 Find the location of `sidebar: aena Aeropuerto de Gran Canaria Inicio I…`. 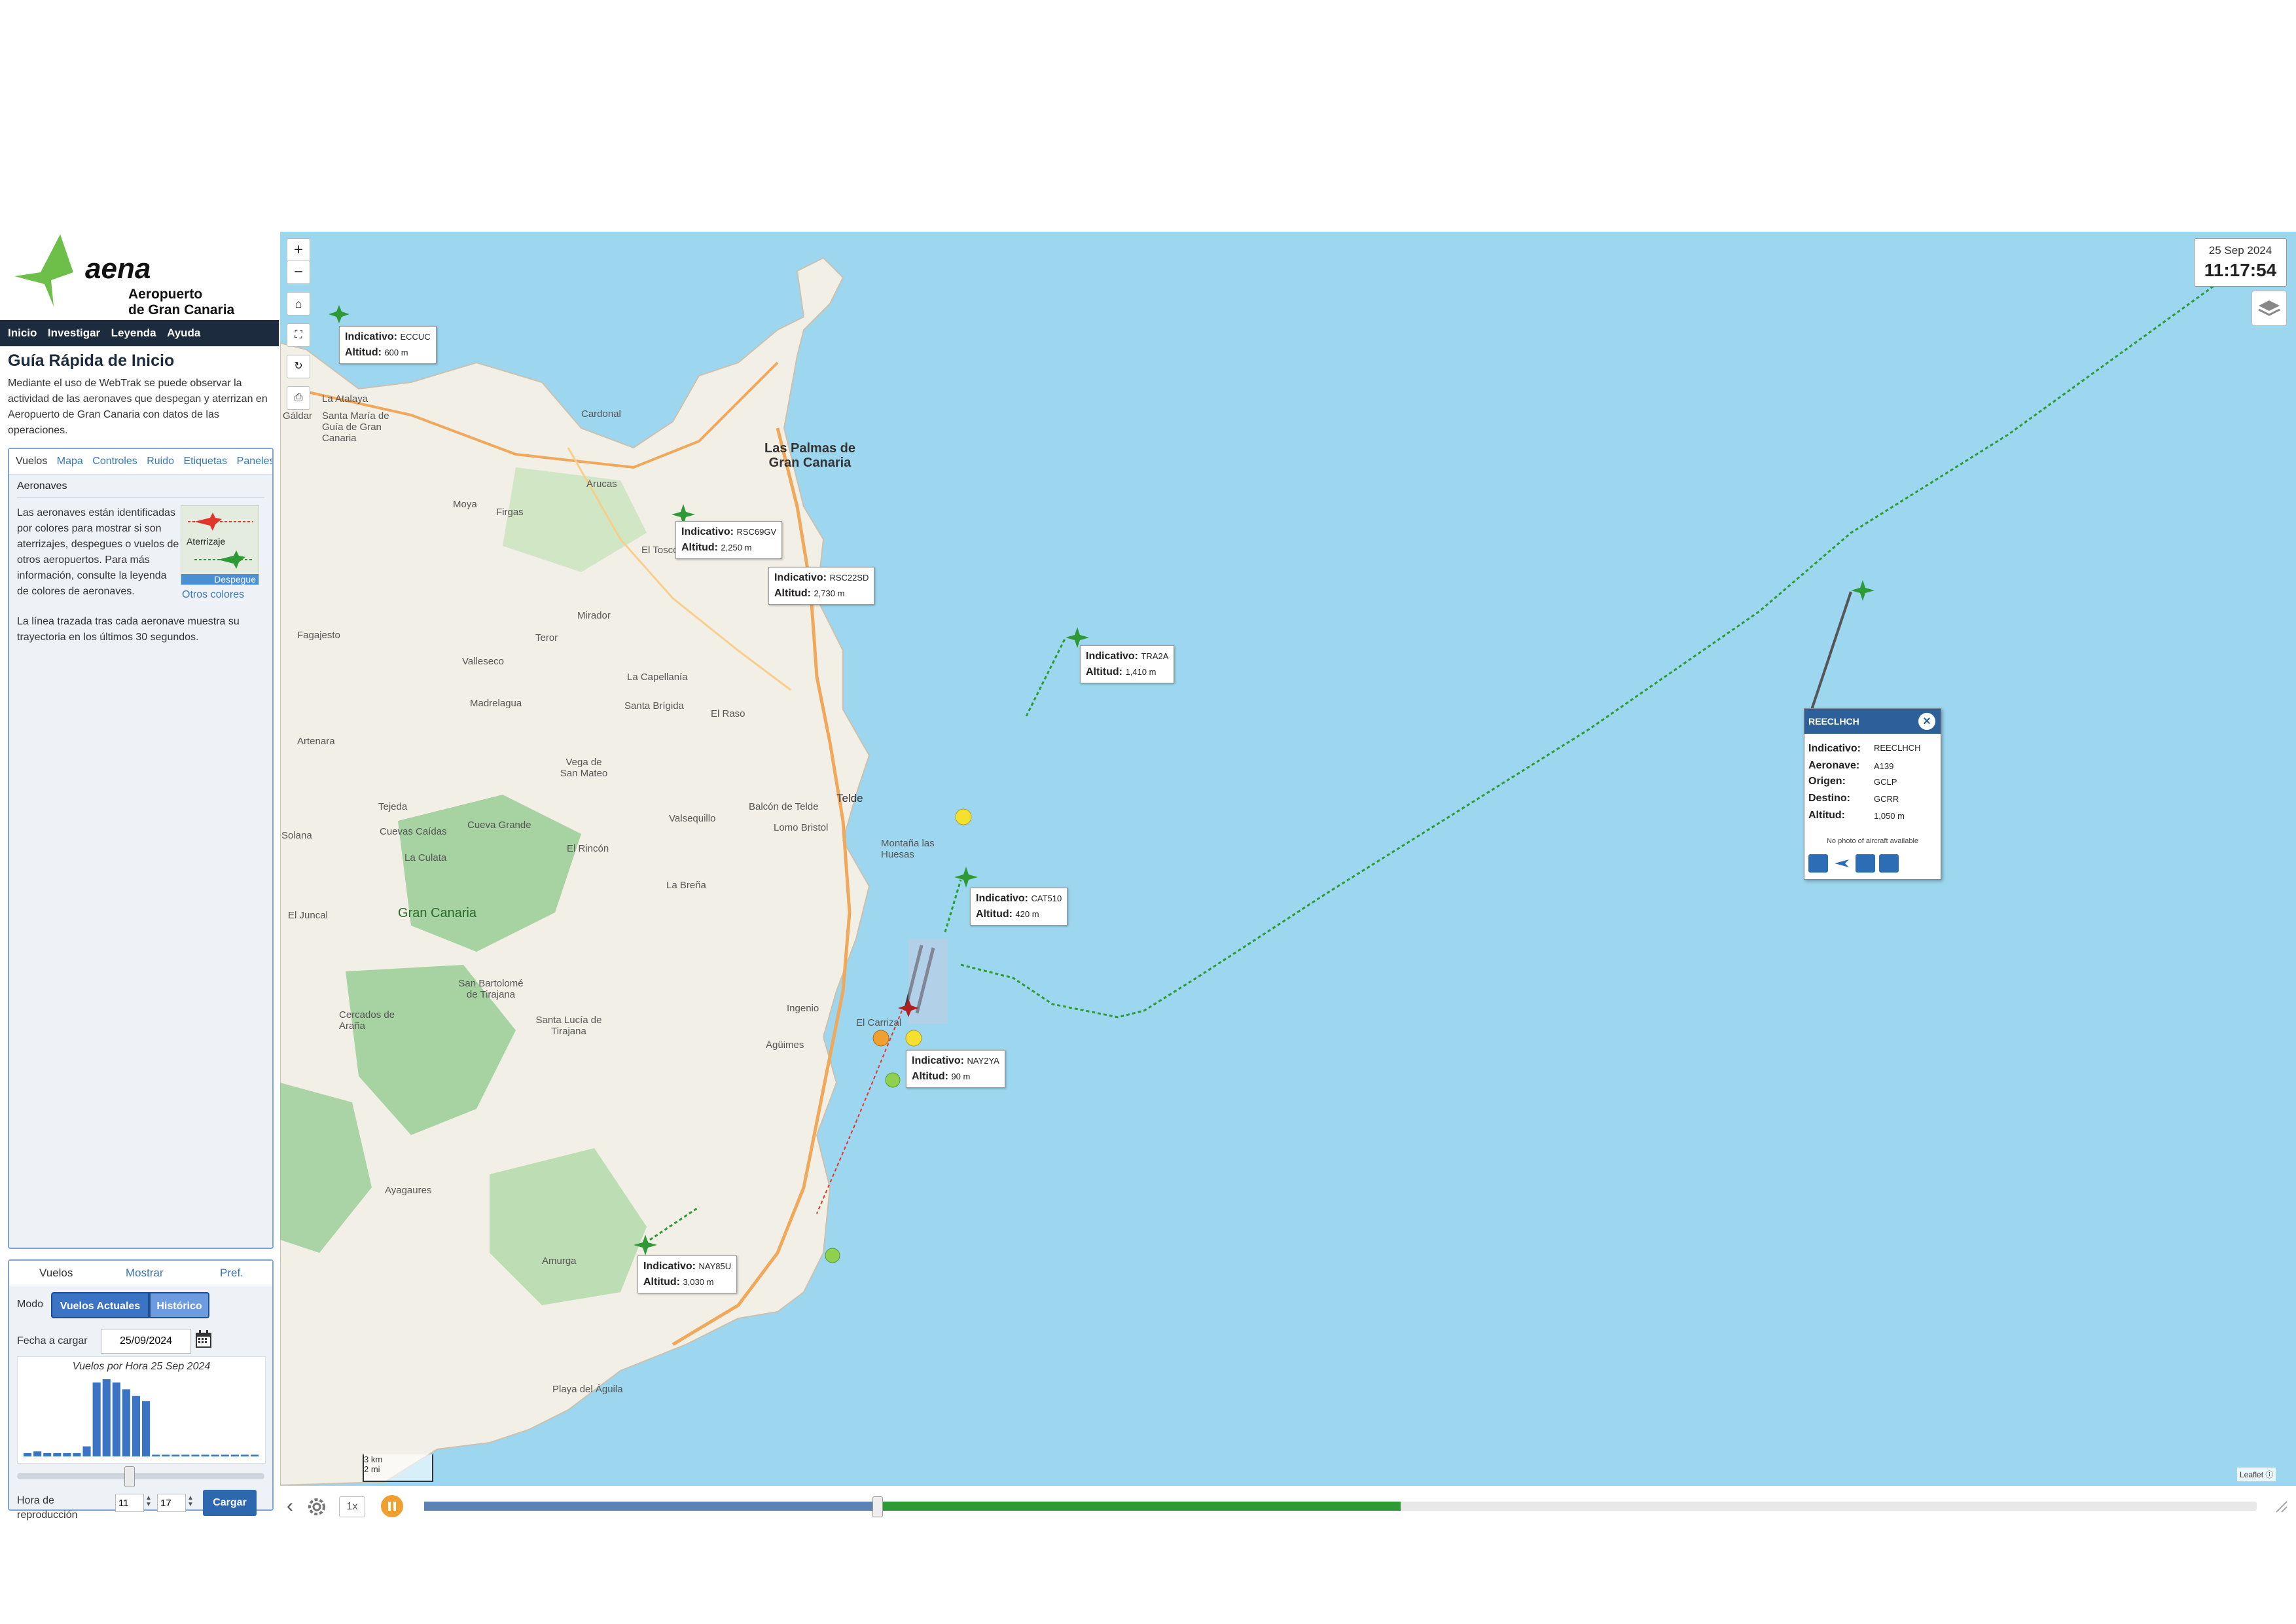

sidebar: aena Aeropuerto de Gran Canaria Inicio I… is located at coordinates (139, 878).